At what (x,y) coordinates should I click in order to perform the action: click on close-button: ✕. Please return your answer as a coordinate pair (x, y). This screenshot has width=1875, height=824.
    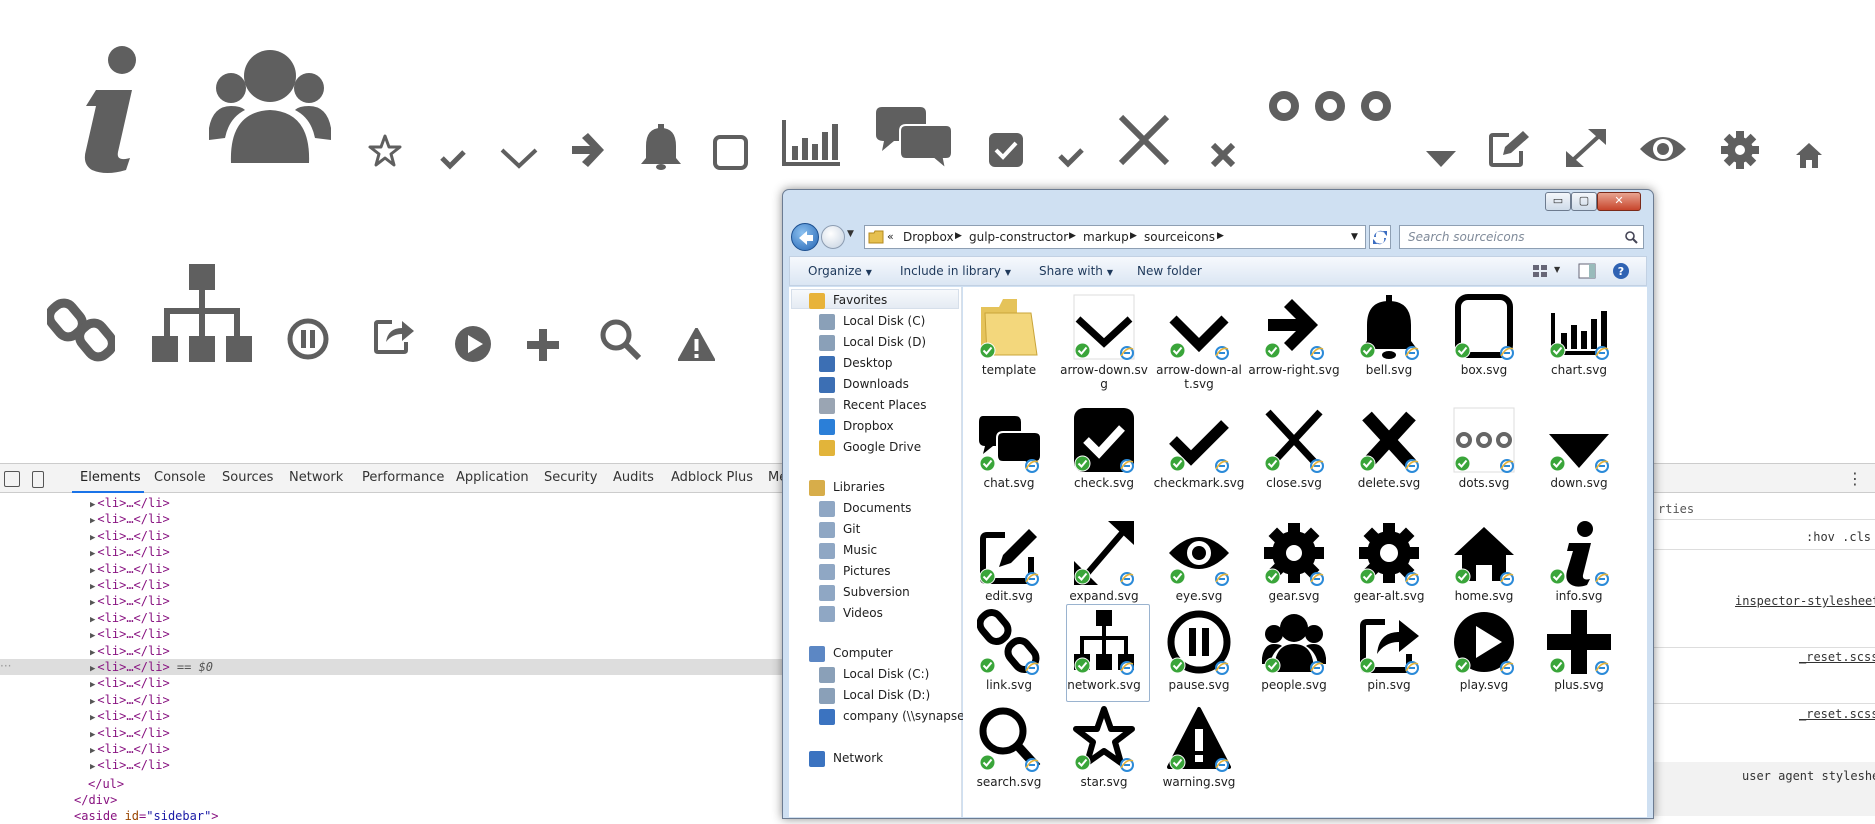
    Looking at the image, I should click on (1619, 201).